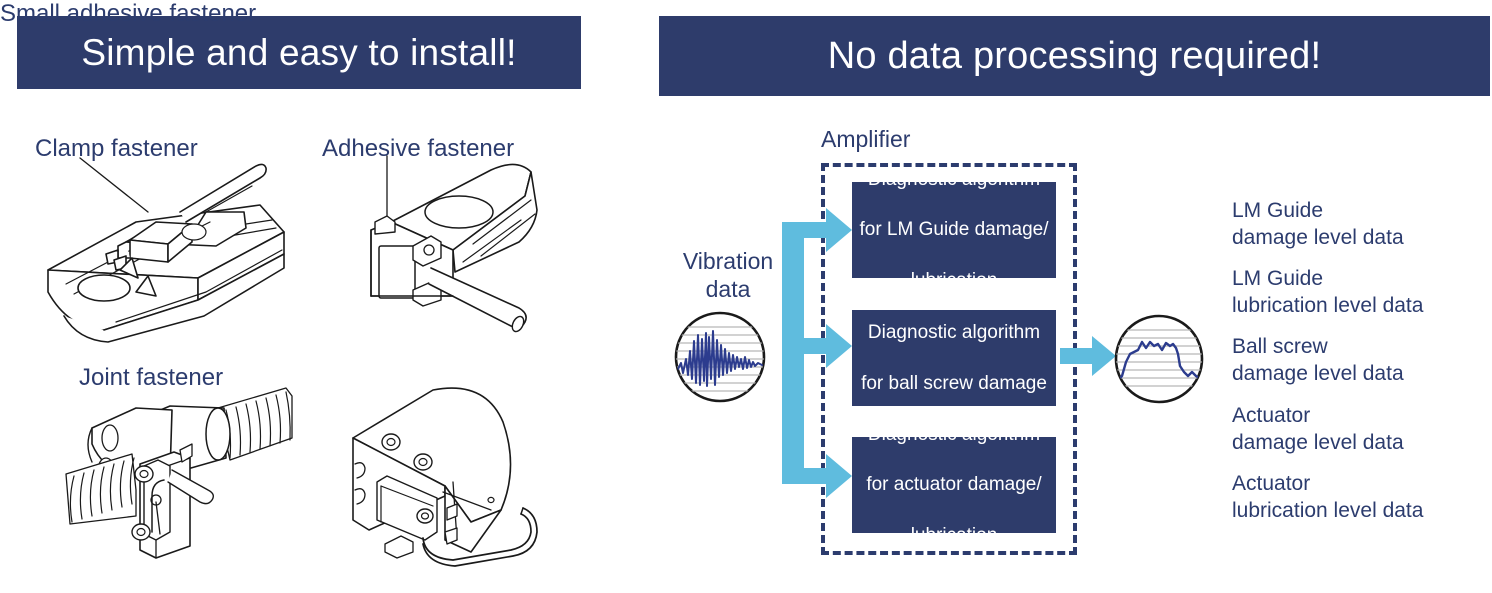 The width and height of the screenshot is (1492, 593). What do you see at coordinates (954, 180) in the screenshot?
I see `algo-1-line1: Diagnostic algorithm` at bounding box center [954, 180].